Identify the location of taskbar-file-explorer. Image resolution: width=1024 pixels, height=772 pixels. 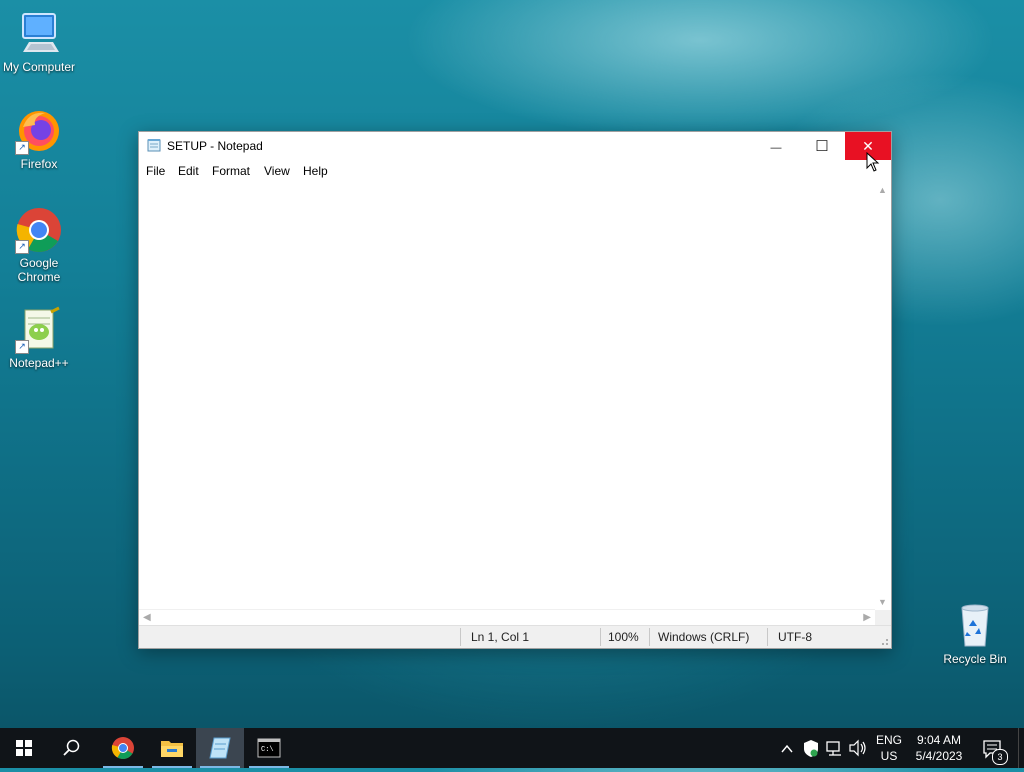
(172, 748).